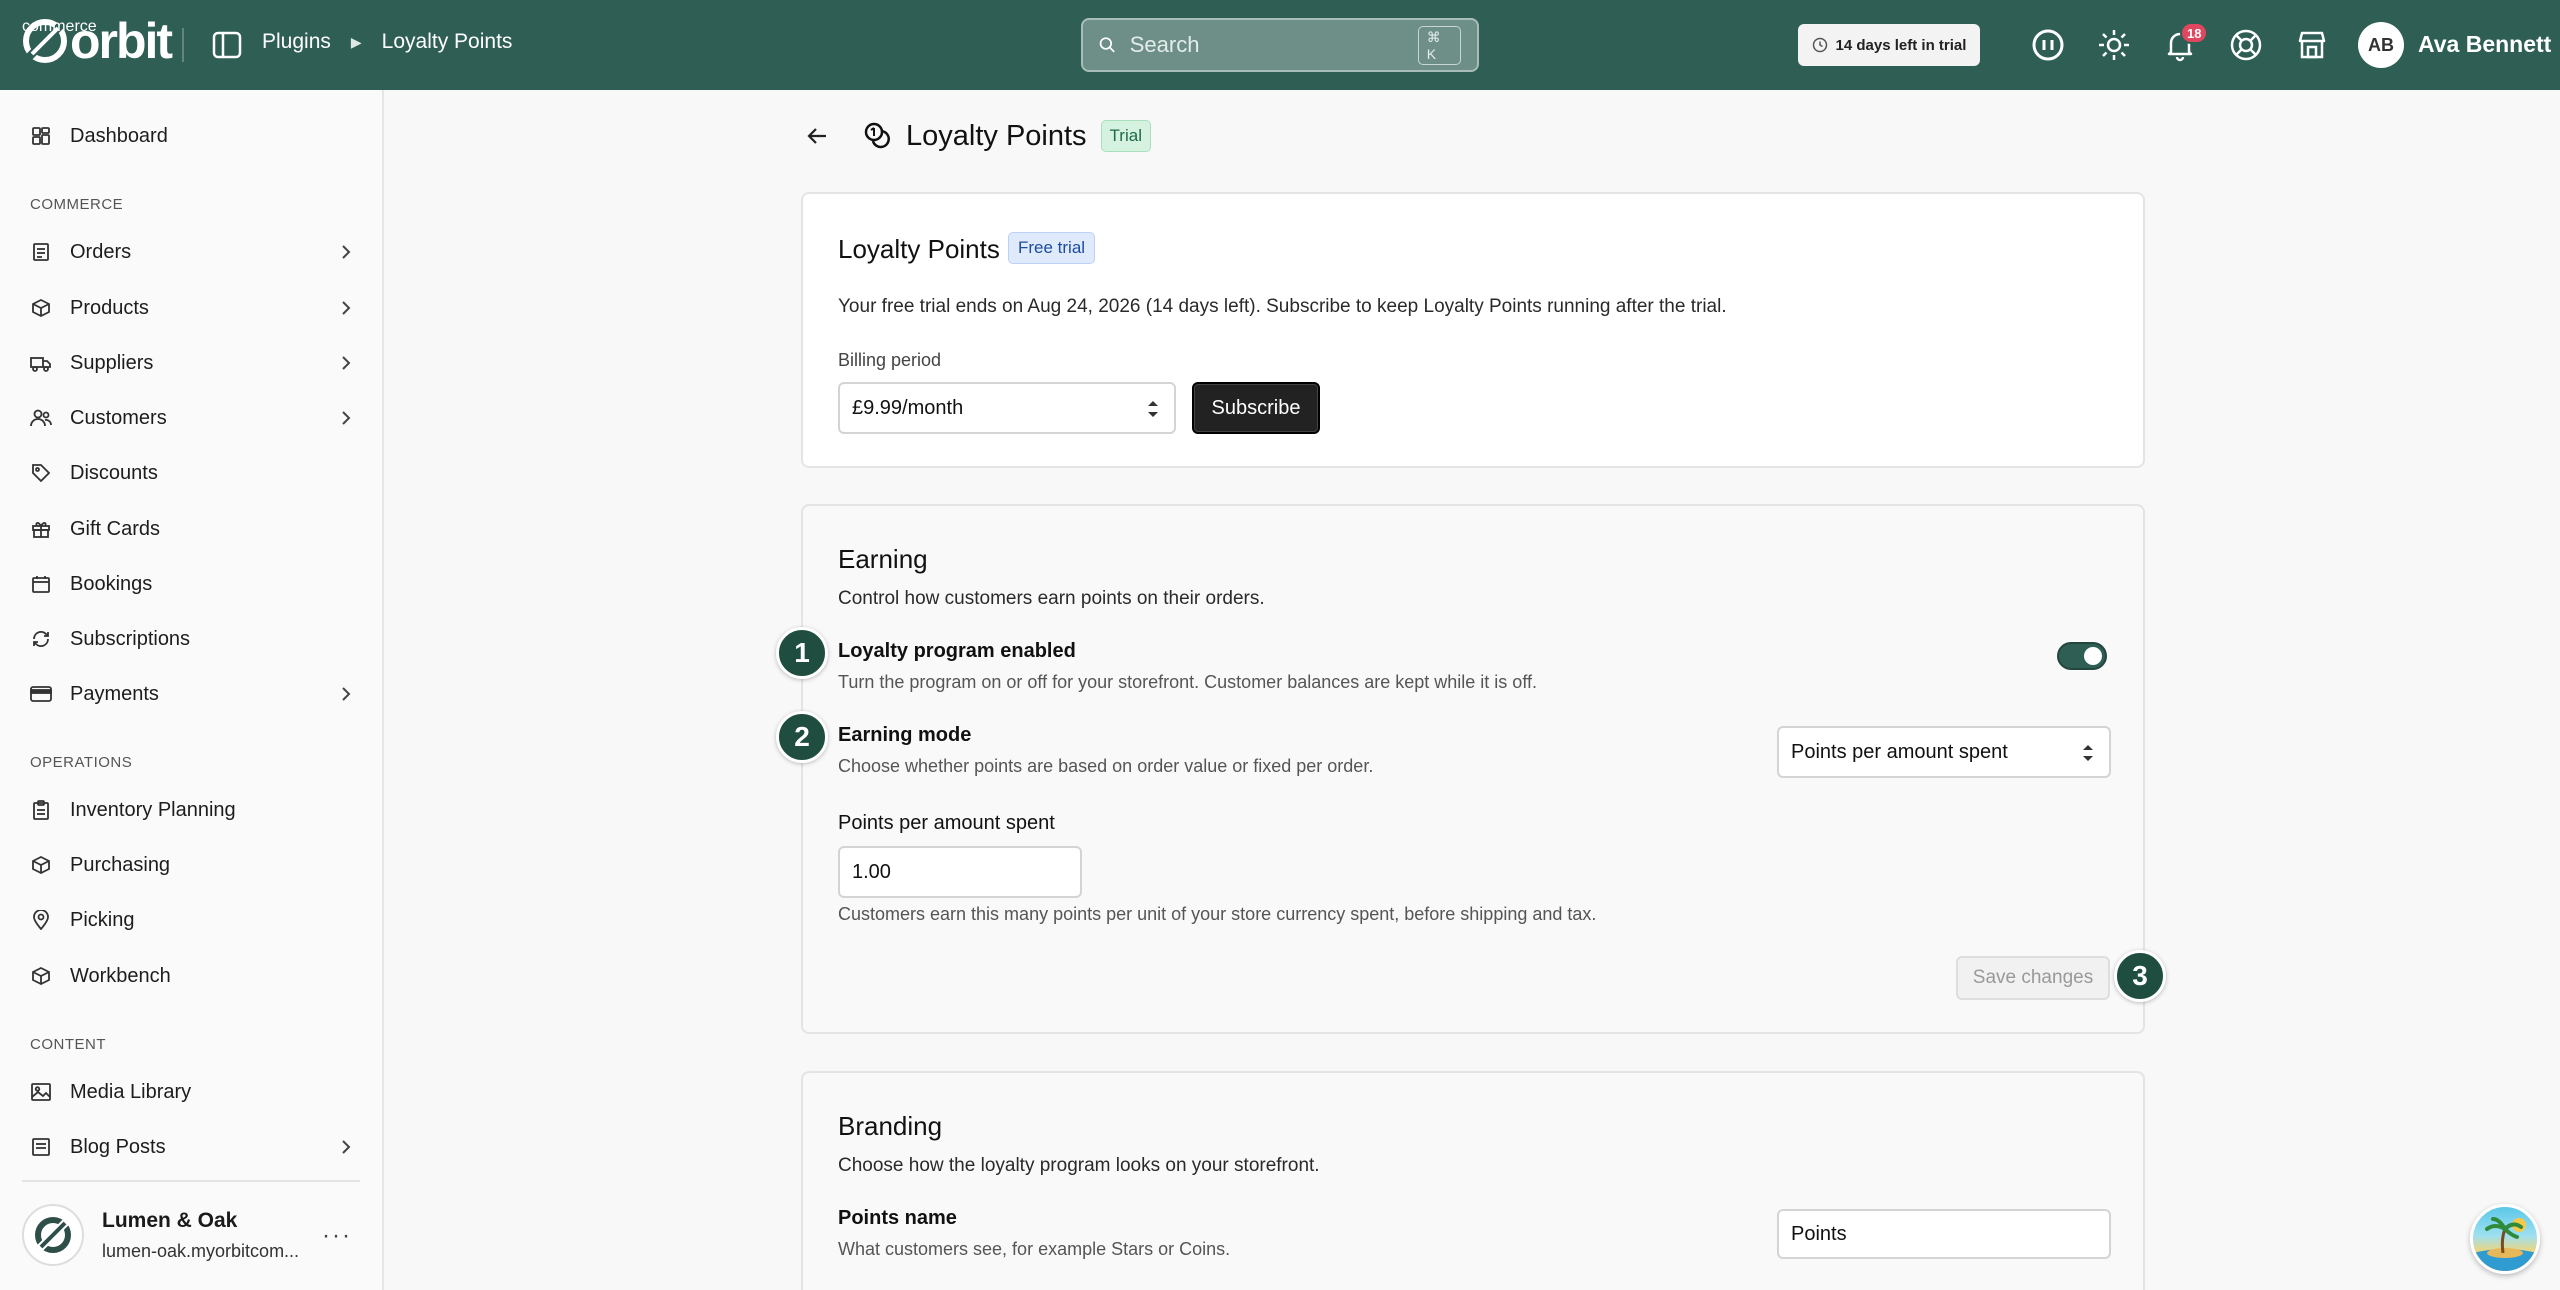 This screenshot has height=1290, width=2560. Describe the element at coordinates (1125, 136) in the screenshot. I see `trial-badge: Trial` at that location.